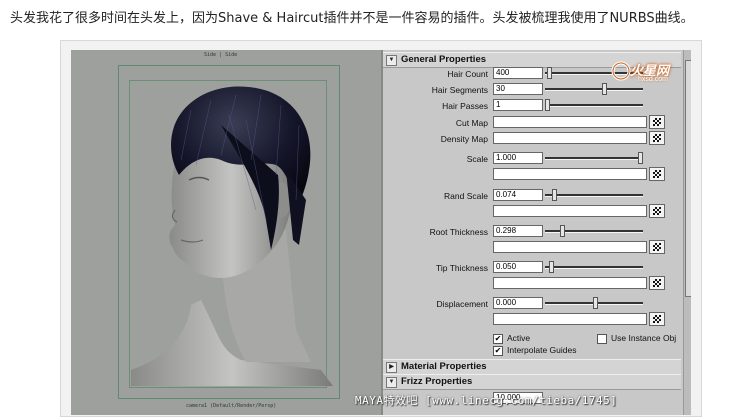 Image resolution: width=750 pixels, height=417 pixels. I want to click on logo-subtext: hxsd.com, so click(653, 79).